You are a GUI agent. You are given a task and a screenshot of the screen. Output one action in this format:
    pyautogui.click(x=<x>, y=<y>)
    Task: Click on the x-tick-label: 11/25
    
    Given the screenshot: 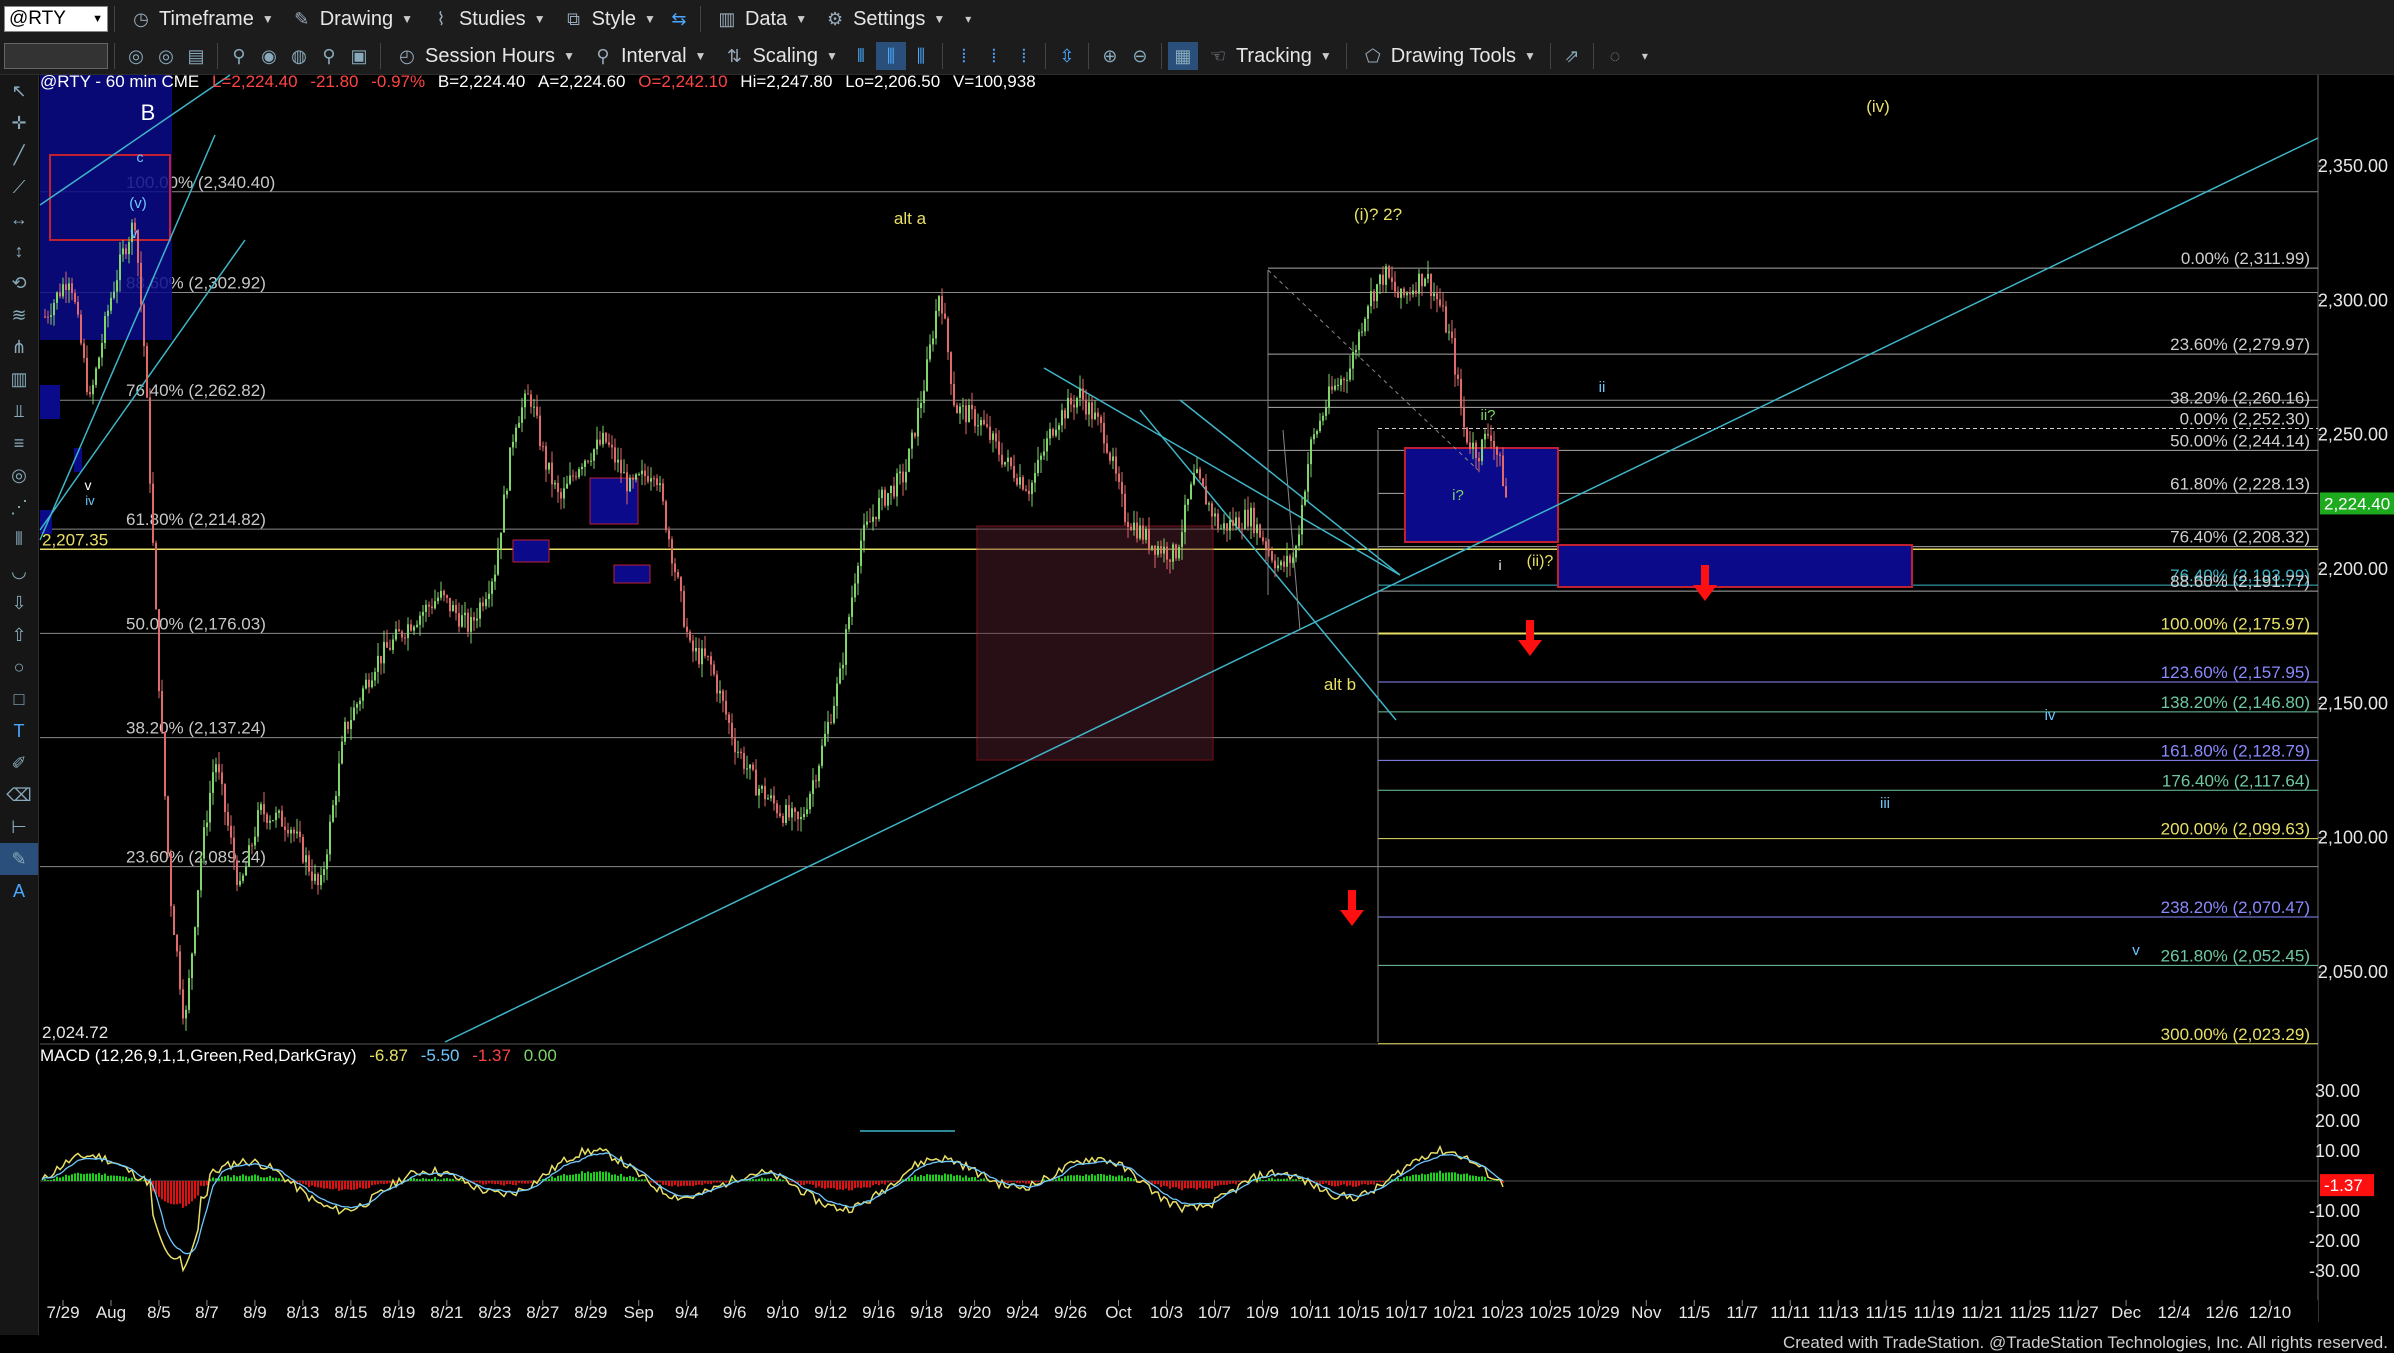 What is the action you would take?
    pyautogui.click(x=2029, y=1312)
    